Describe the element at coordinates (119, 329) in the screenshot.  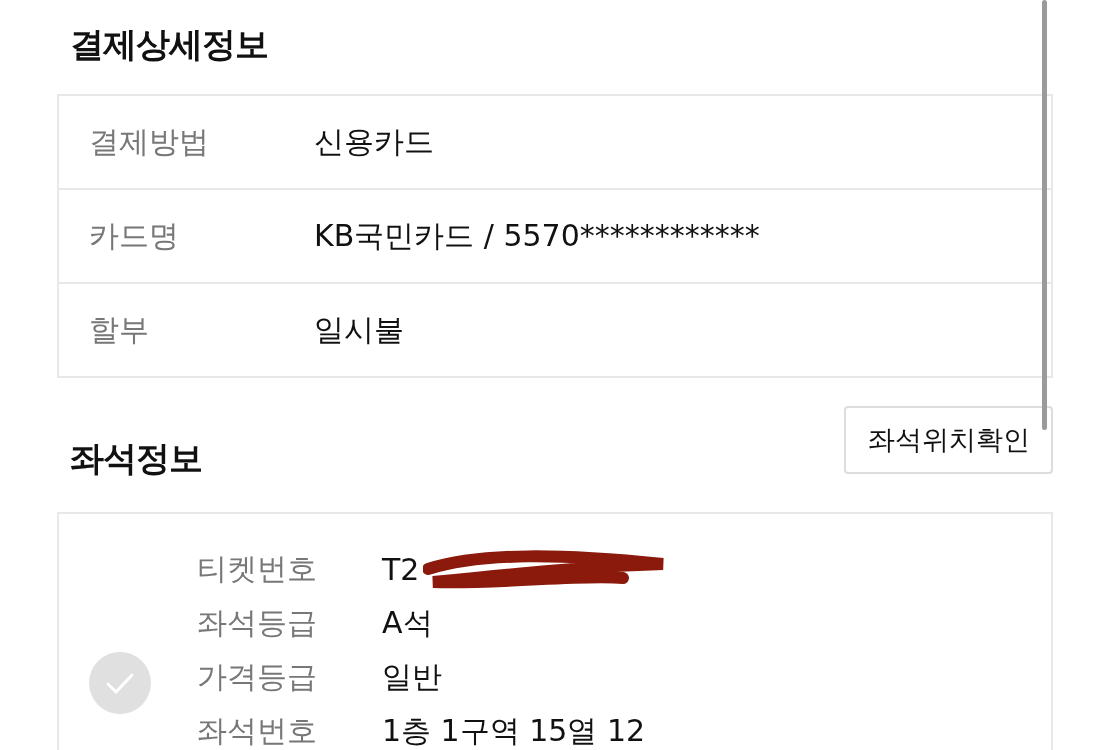
I see `row-label: 할부` at that location.